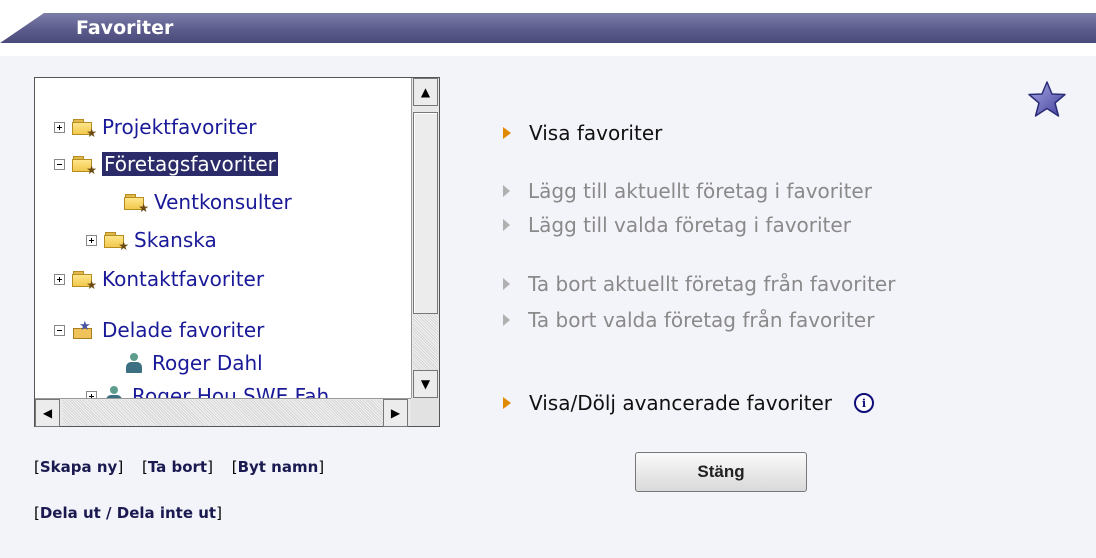 The width and height of the screenshot is (1096, 558). I want to click on tree-node-roger-hou: Roger Hou SWE Fah, so click(207, 390).